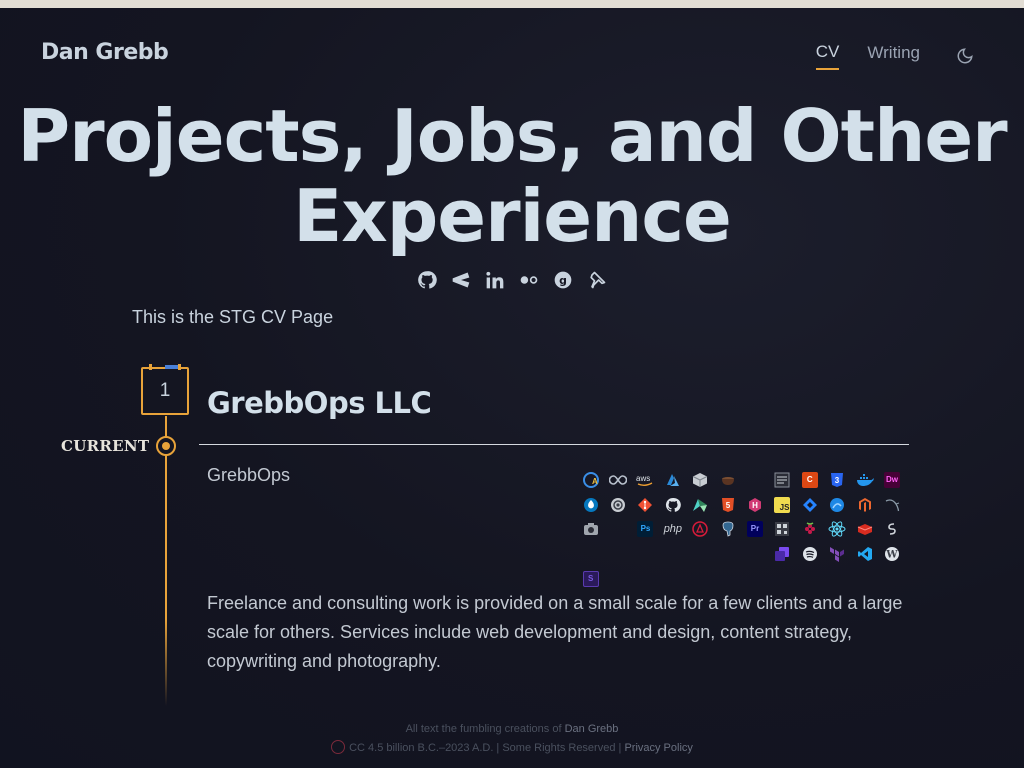 The image size is (1024, 768). What do you see at coordinates (590, 505) in the screenshot?
I see `drupal-icon` at bounding box center [590, 505].